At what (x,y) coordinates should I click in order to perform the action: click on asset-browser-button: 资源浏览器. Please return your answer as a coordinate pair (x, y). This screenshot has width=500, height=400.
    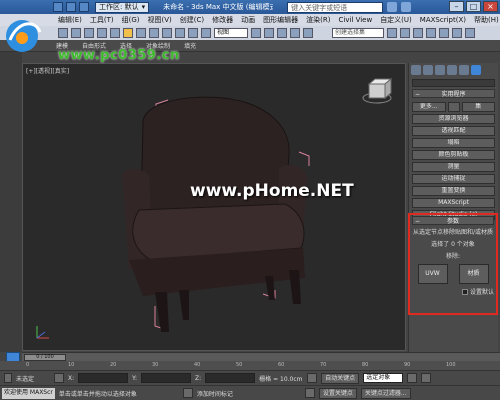
    Looking at the image, I should click on (453, 119).